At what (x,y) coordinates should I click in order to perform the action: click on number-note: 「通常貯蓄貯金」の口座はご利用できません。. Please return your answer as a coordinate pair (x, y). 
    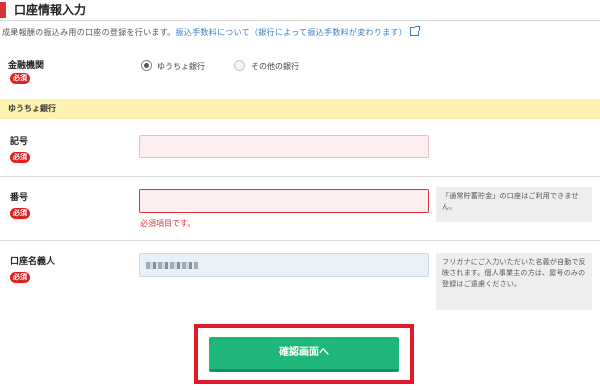
    Looking at the image, I should click on (514, 204).